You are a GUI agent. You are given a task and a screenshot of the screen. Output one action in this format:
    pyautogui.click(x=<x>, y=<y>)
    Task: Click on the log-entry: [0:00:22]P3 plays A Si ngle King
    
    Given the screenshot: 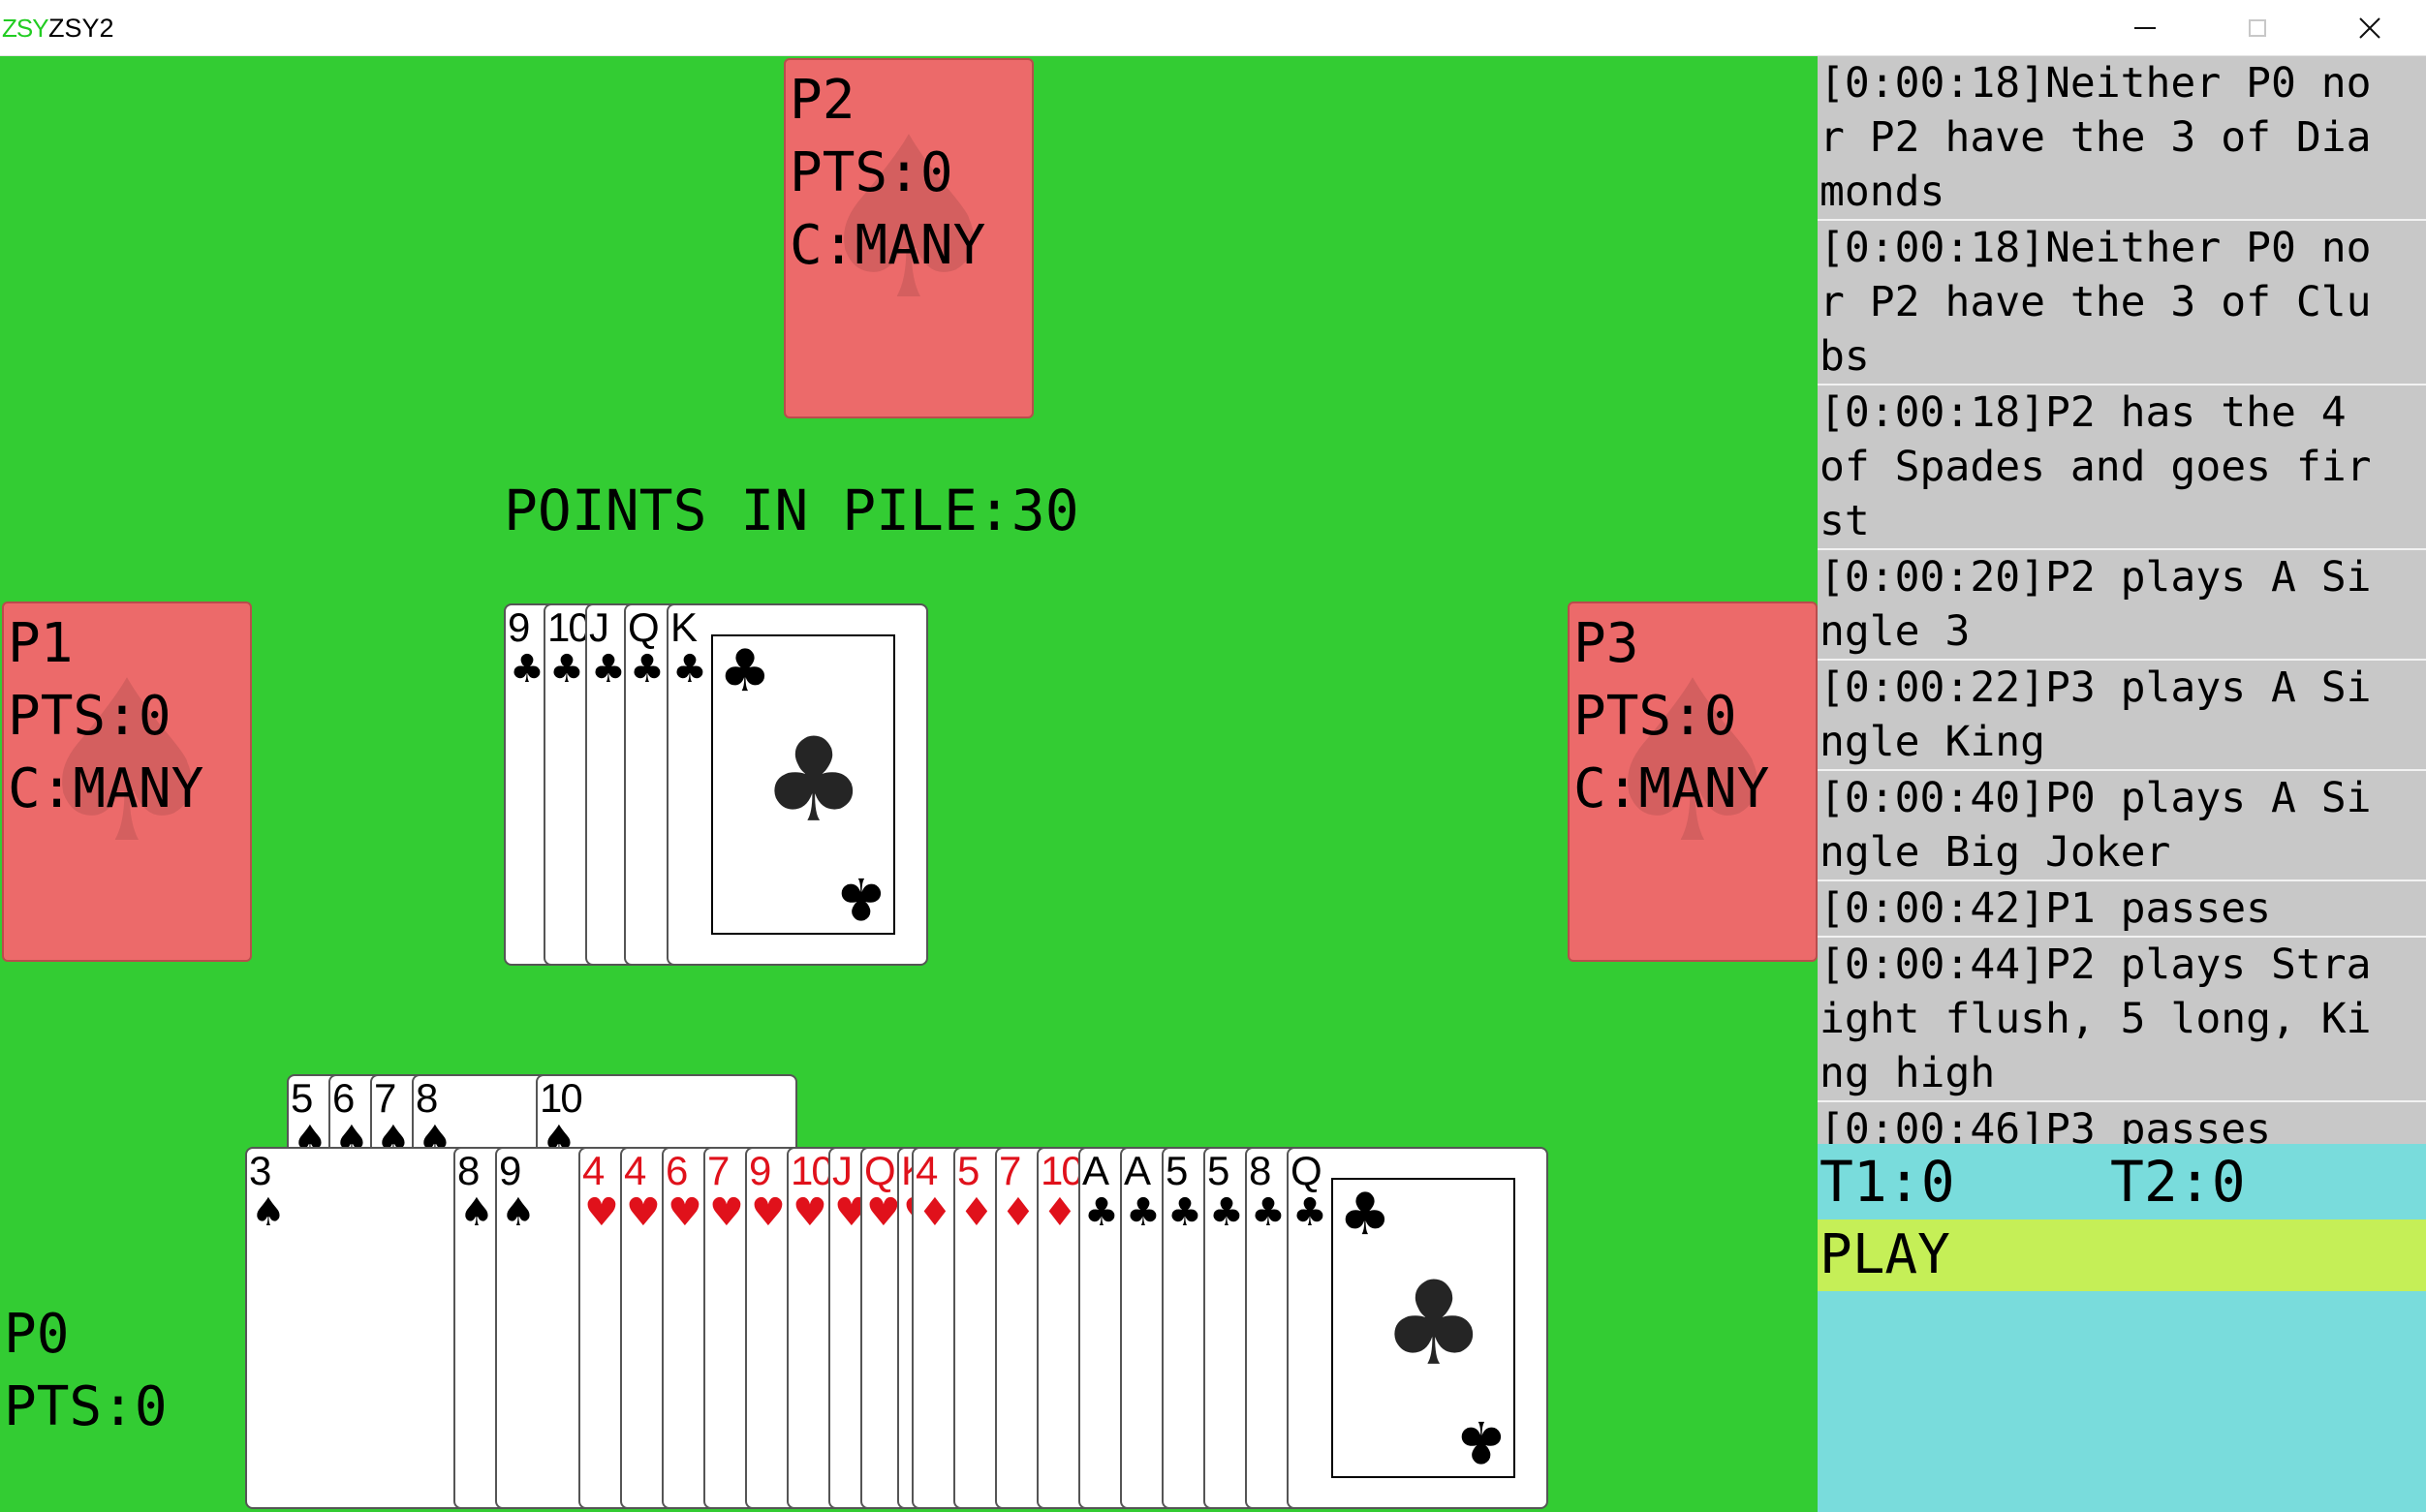 What is the action you would take?
    pyautogui.click(x=2122, y=716)
    